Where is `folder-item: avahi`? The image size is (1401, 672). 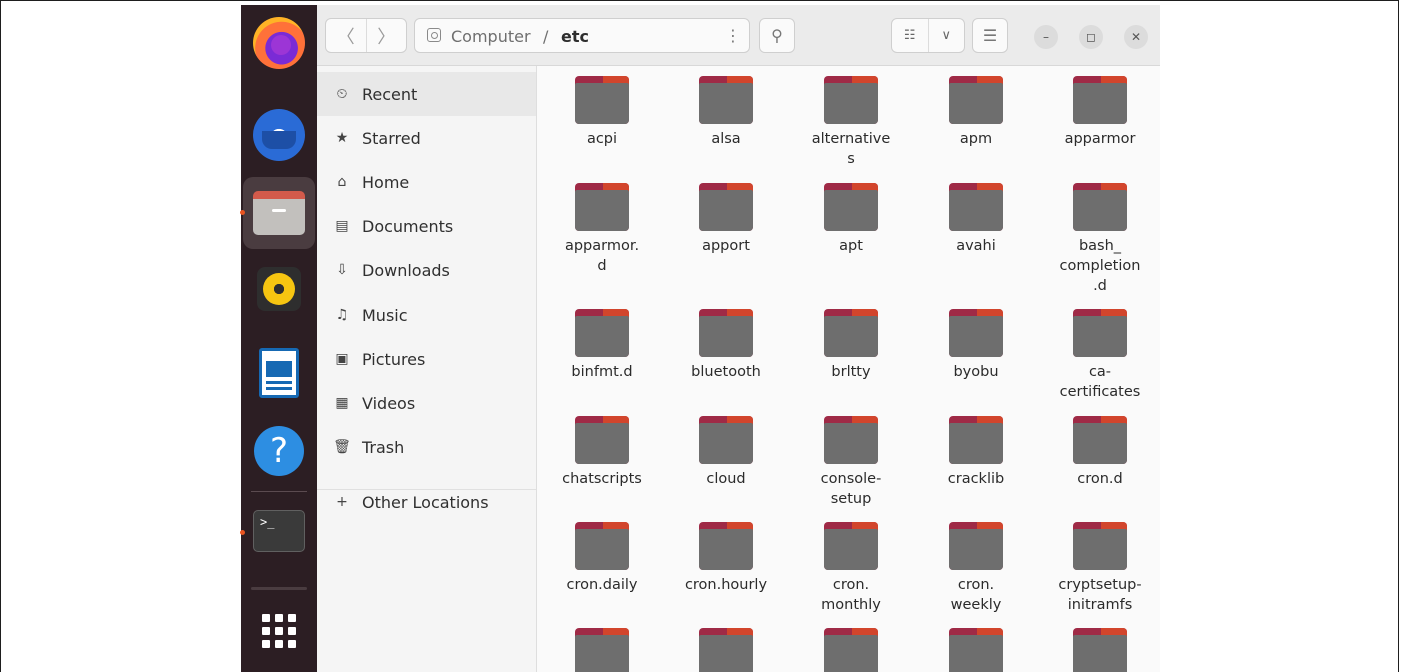
folder-item: avahi is located at coordinates (976, 219).